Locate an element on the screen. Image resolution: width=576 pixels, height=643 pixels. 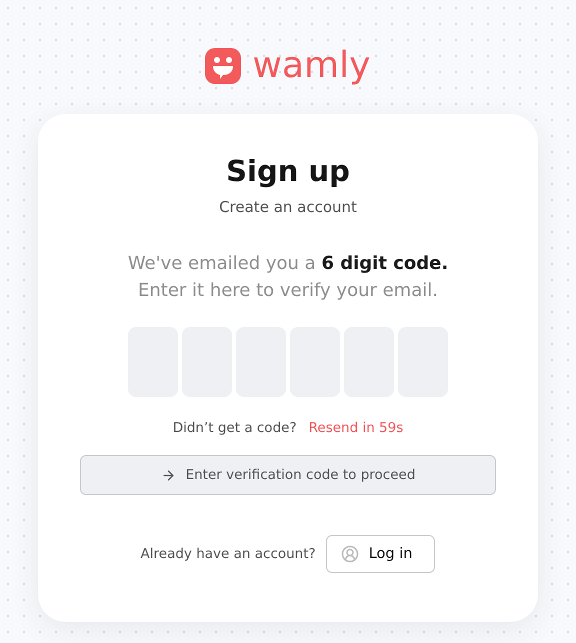
resend-prompt: Didn’t get a code? is located at coordinates (234, 428).